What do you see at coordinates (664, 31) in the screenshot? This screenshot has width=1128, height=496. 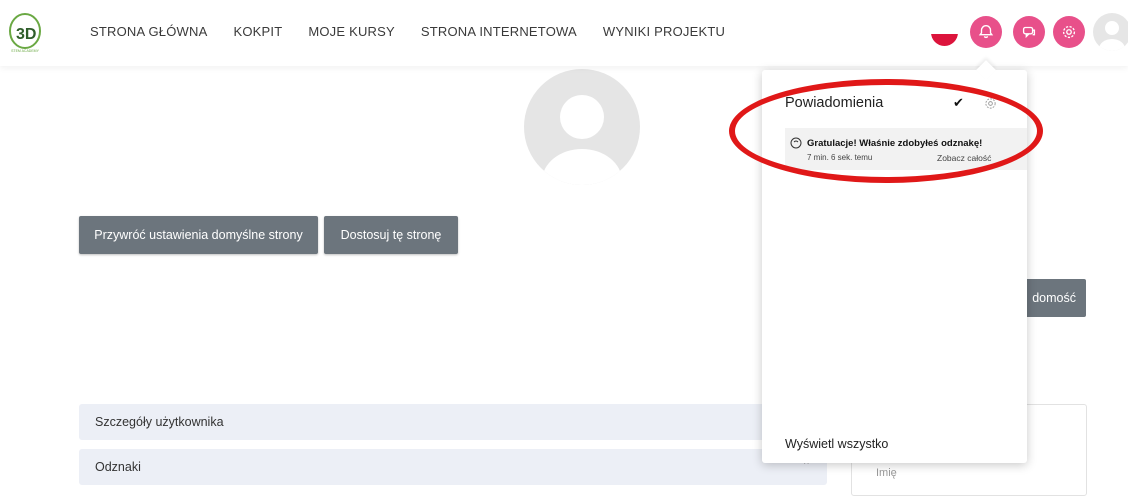 I see `nav-link-project-results: WYNIKI PROJEKTU` at bounding box center [664, 31].